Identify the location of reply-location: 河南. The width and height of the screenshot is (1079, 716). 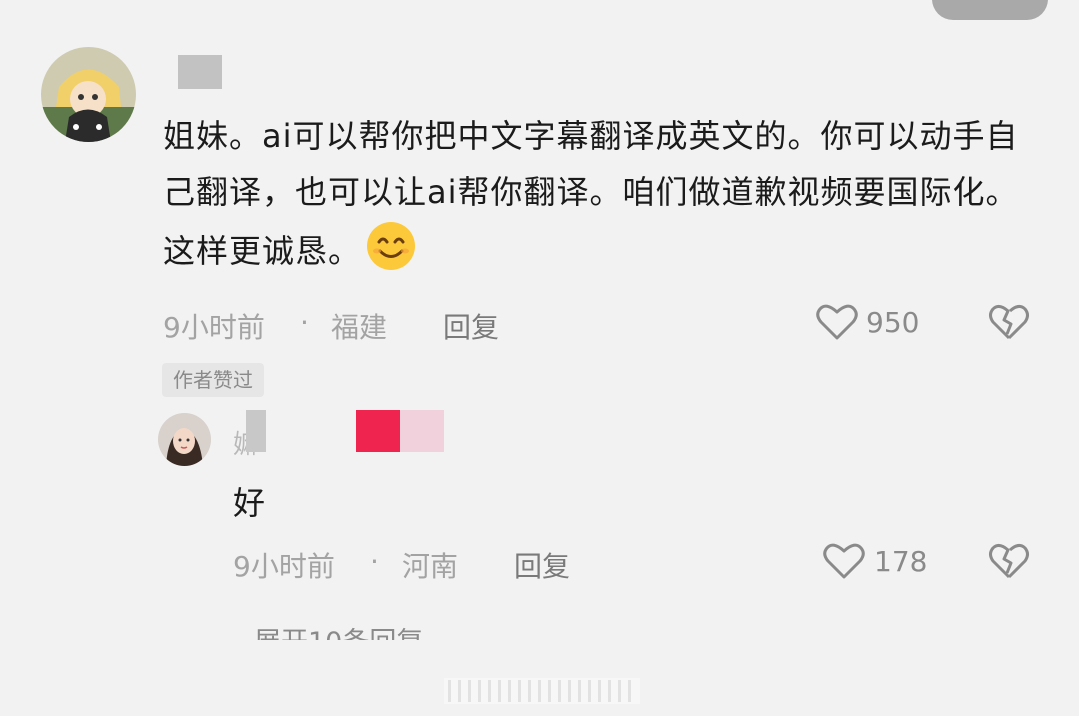
(430, 566).